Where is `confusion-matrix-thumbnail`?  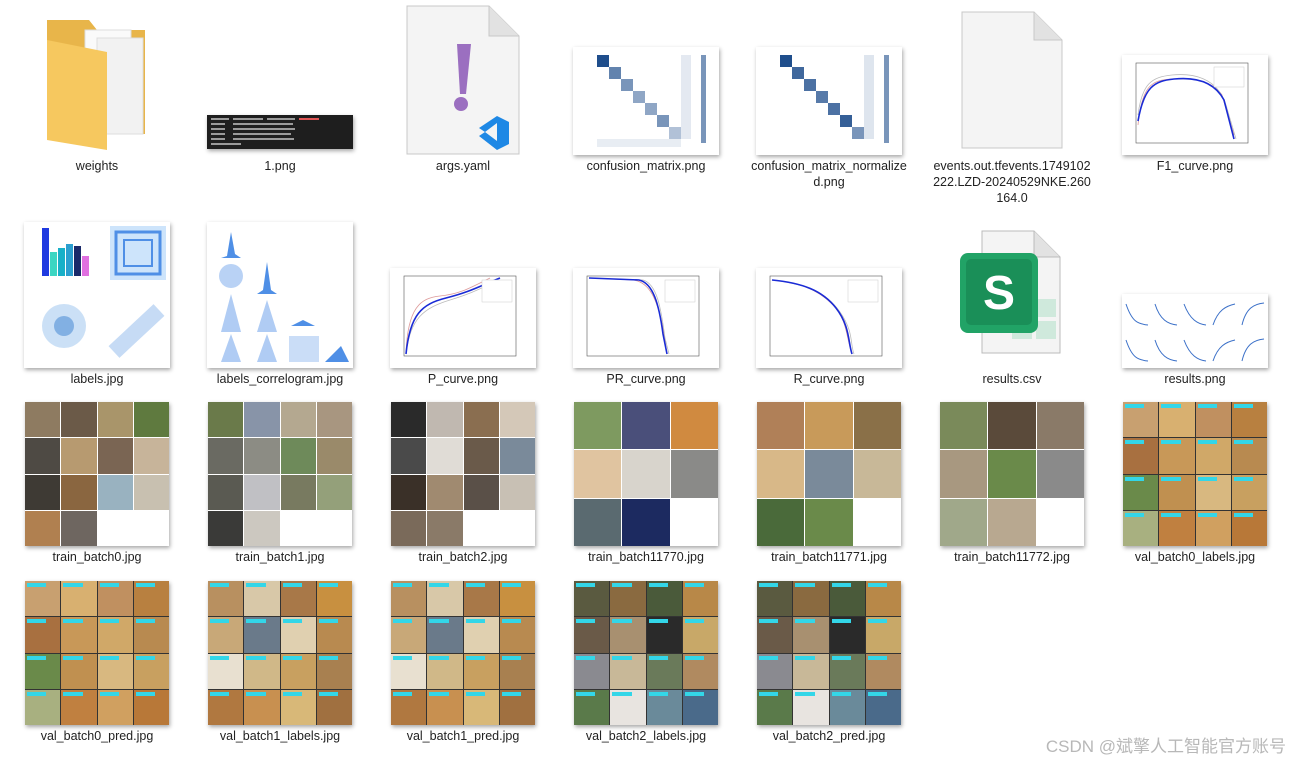
confusion-matrix-thumbnail is located at coordinates (646, 80).